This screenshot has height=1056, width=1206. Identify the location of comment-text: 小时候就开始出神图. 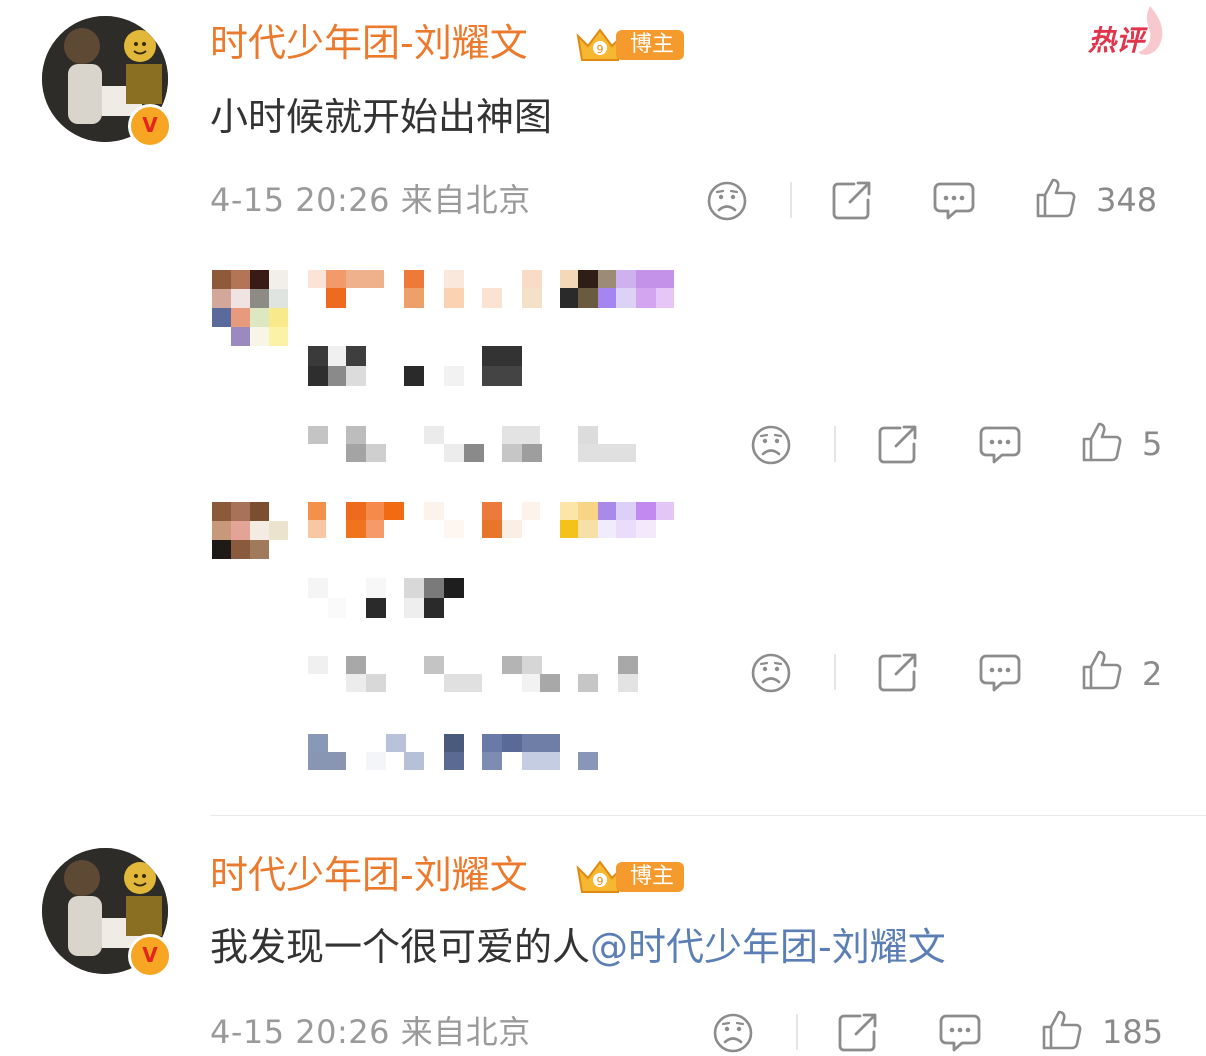
(381, 117).